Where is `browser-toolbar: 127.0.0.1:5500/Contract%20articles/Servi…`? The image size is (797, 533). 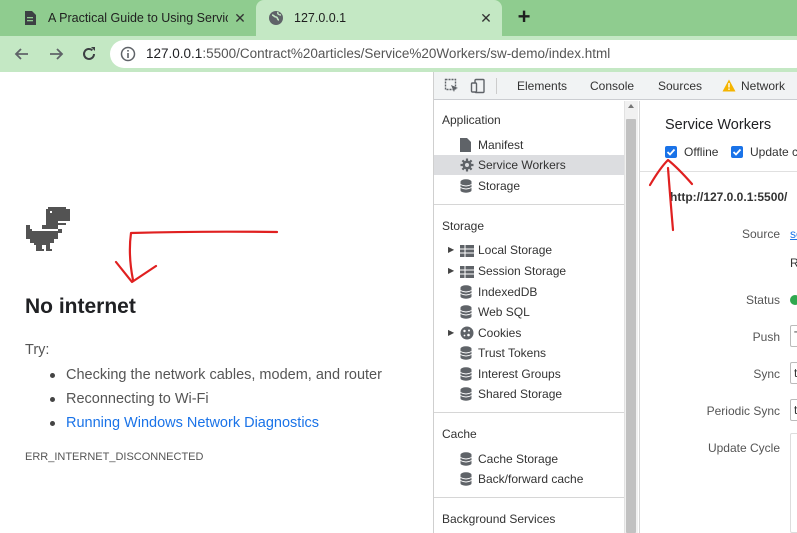 browser-toolbar: 127.0.0.1:5500/Contract%20articles/Servi… is located at coordinates (398, 54).